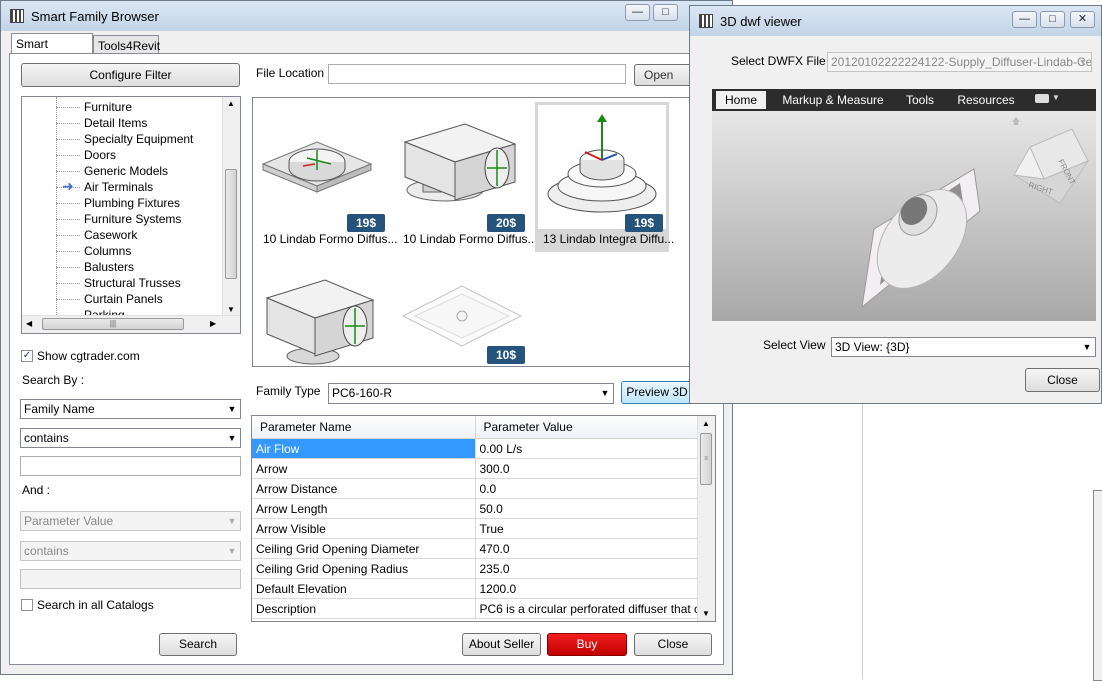 This screenshot has height=681, width=1102. Describe the element at coordinates (364, 468) in the screenshot. I see `parameter-name-cell: Arrow` at that location.